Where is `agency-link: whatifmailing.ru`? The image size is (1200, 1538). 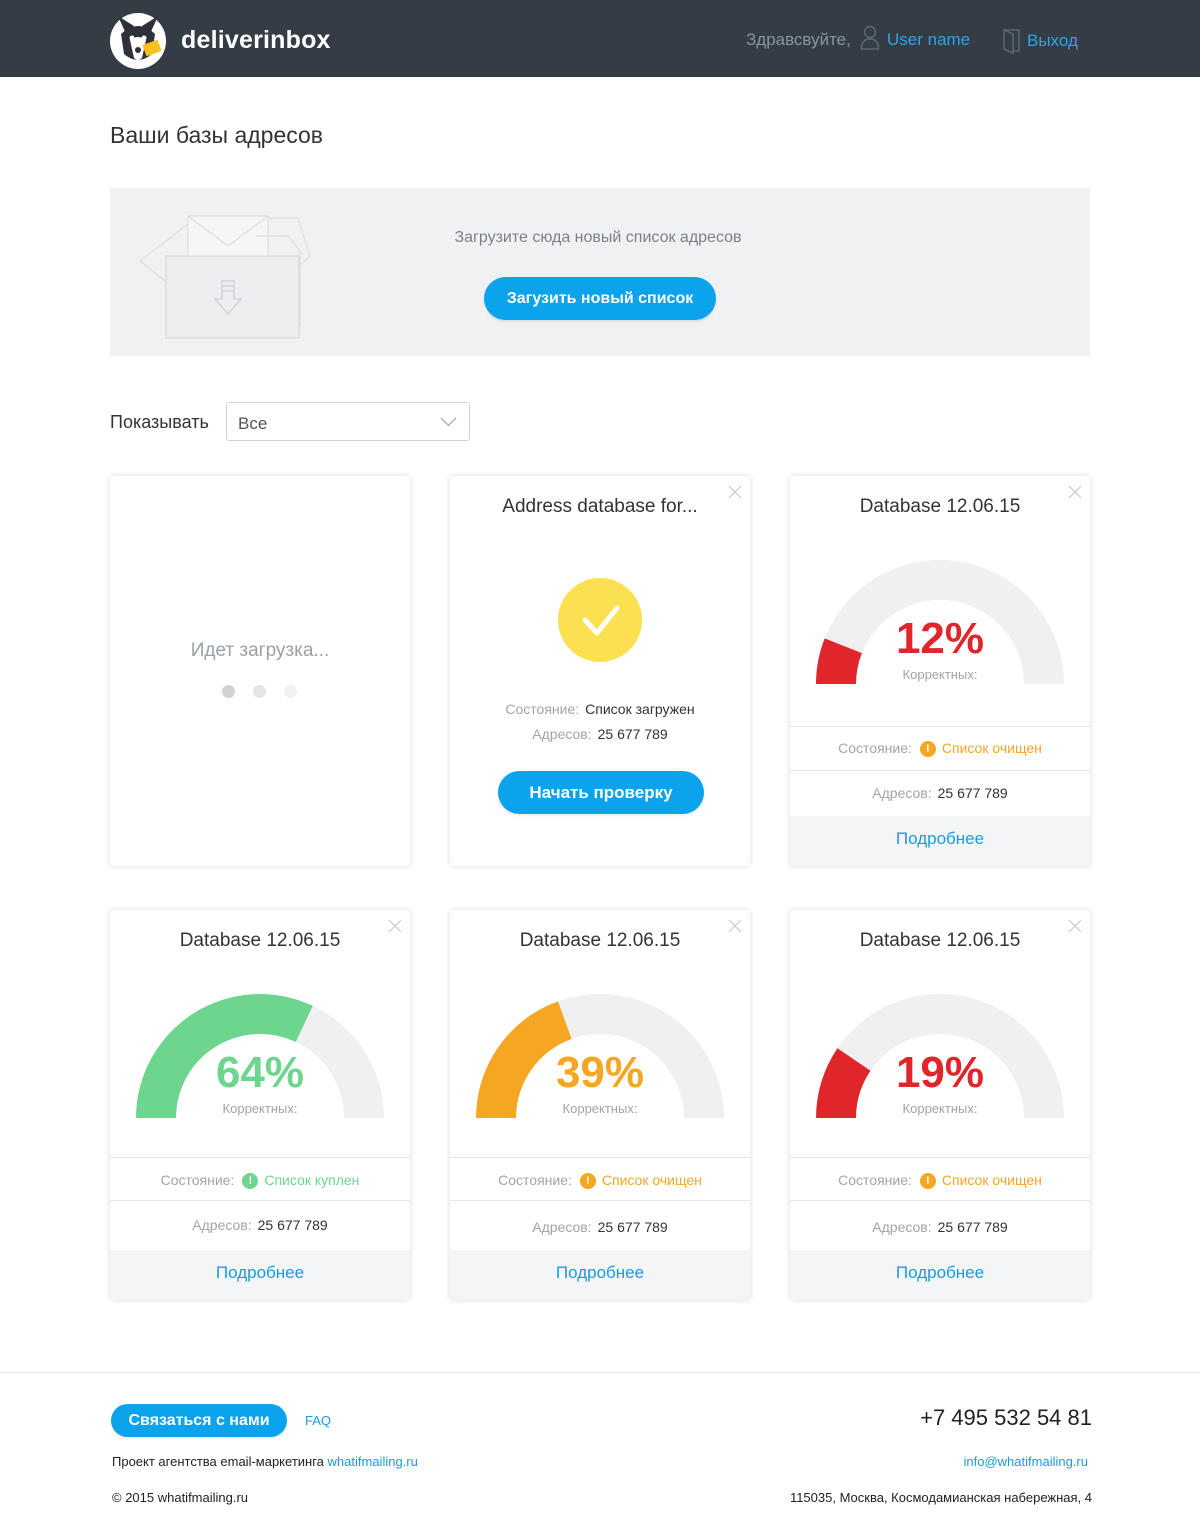
agency-link: whatifmailing.ru is located at coordinates (373, 1461).